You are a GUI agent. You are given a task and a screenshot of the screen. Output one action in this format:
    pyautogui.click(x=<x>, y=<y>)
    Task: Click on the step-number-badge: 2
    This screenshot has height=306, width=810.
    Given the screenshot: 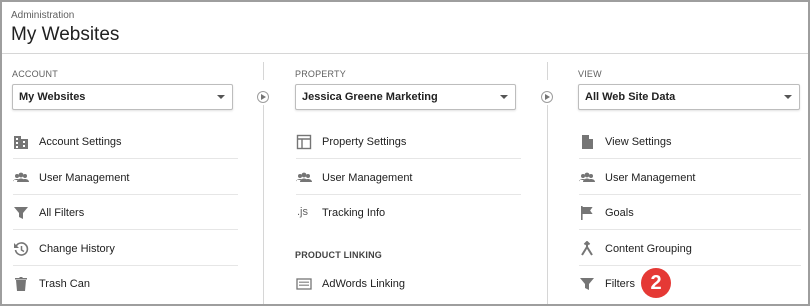 What is the action you would take?
    pyautogui.click(x=656, y=283)
    